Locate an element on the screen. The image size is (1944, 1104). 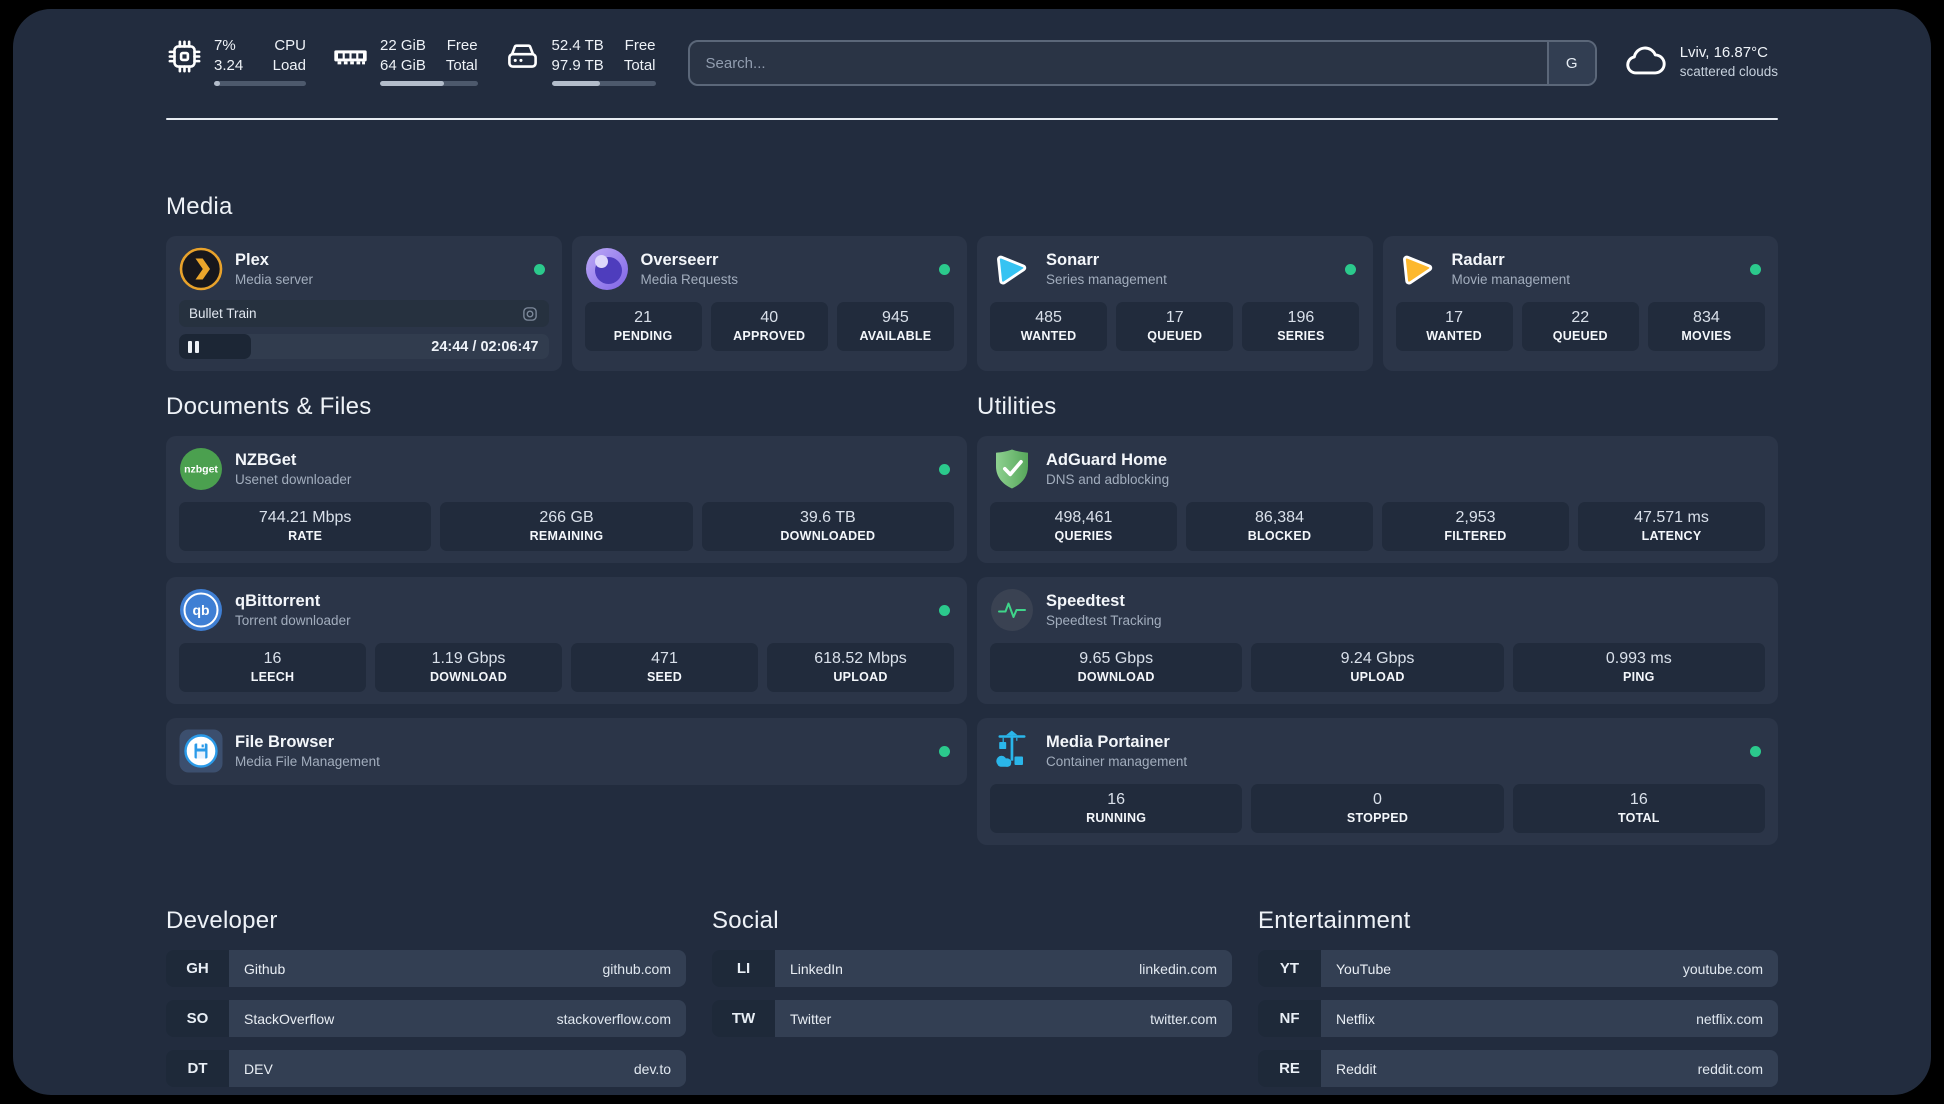
stat-queries: 498,461 QUERIES is located at coordinates (1083, 526).